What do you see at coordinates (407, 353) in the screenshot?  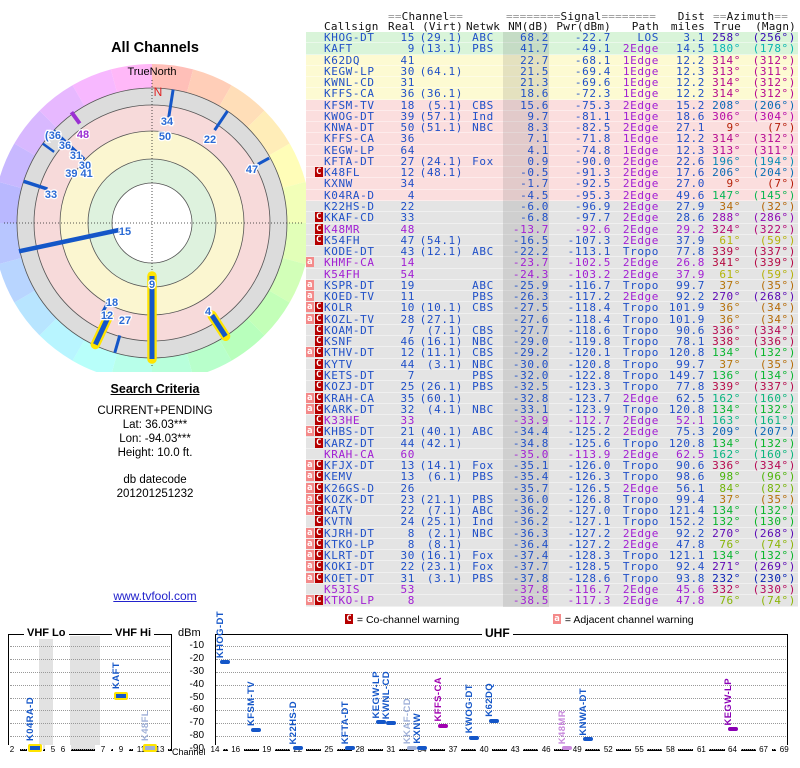 I see `re-cell: 12` at bounding box center [407, 353].